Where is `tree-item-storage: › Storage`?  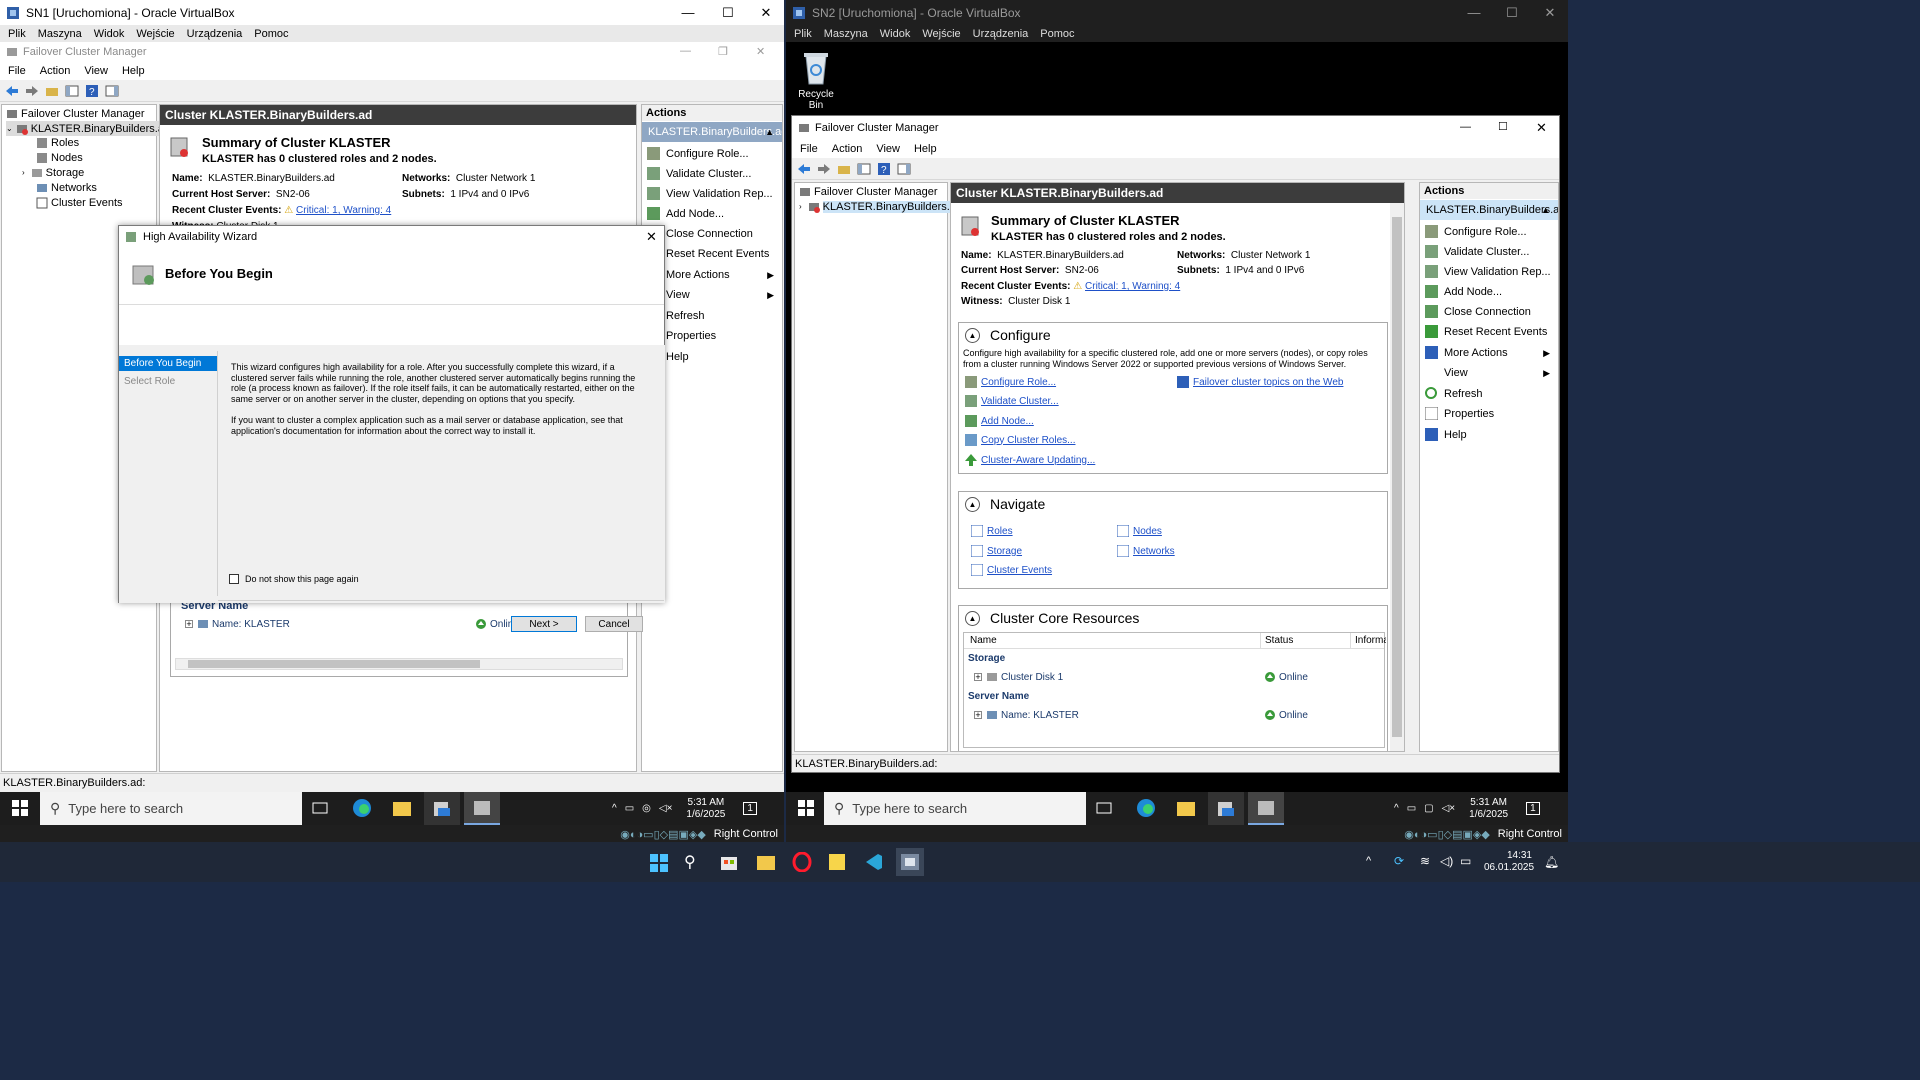 tree-item-storage: › Storage is located at coordinates (53, 172).